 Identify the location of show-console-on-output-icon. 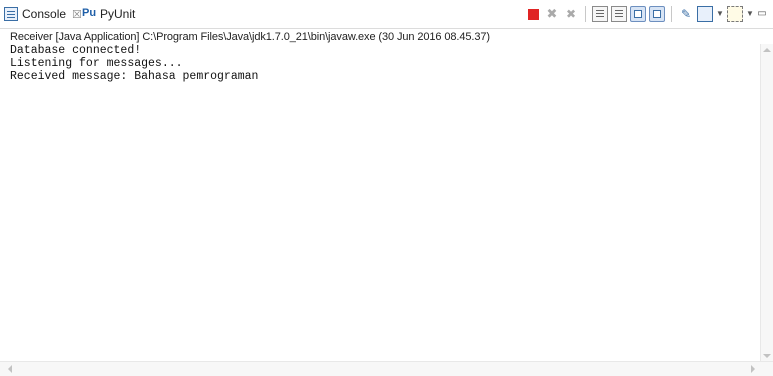
(657, 14).